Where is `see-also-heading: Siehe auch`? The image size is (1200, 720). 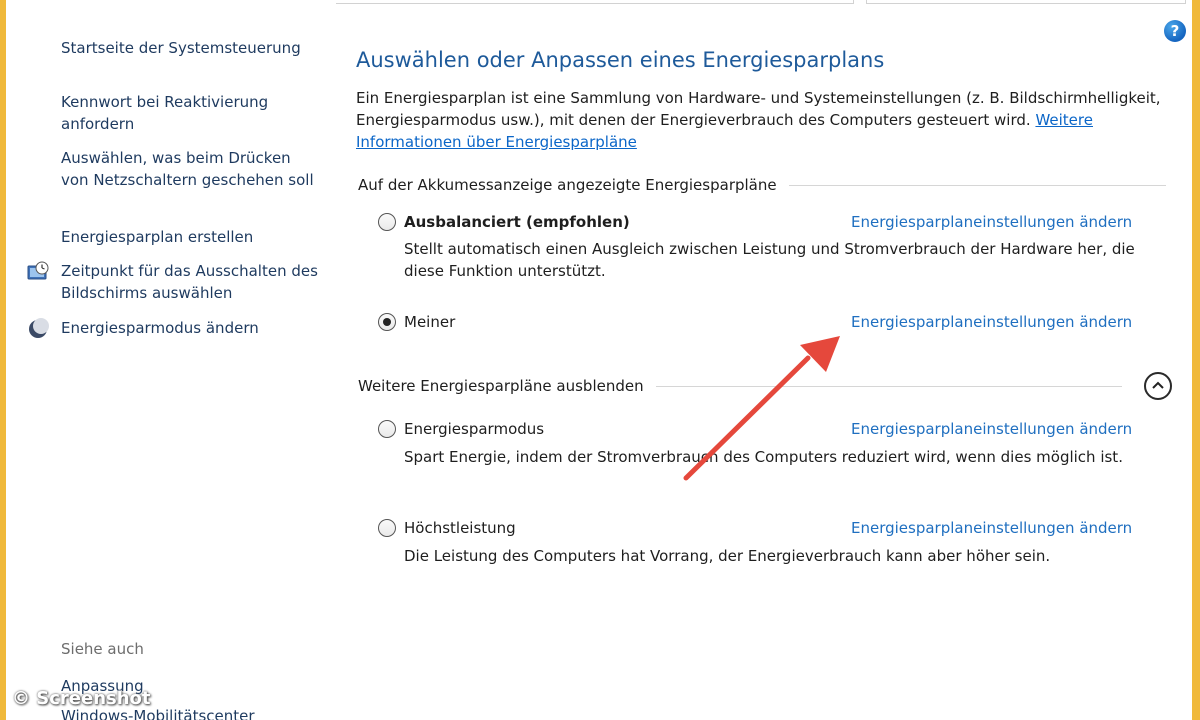
see-also-heading: Siehe auch is located at coordinates (102, 649).